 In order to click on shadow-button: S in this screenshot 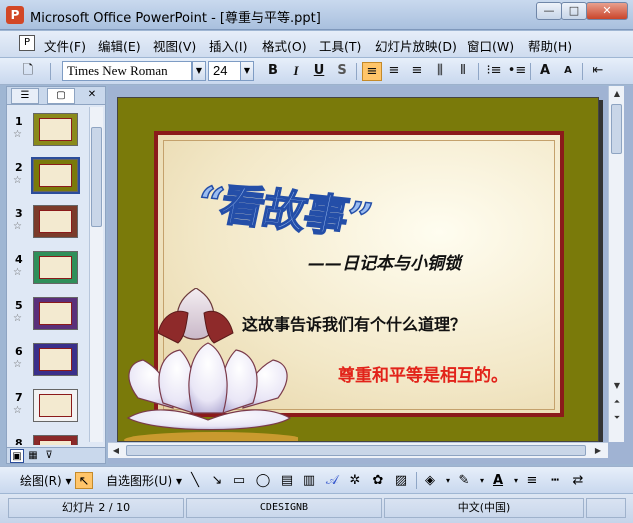, I will do `click(342, 71)`.